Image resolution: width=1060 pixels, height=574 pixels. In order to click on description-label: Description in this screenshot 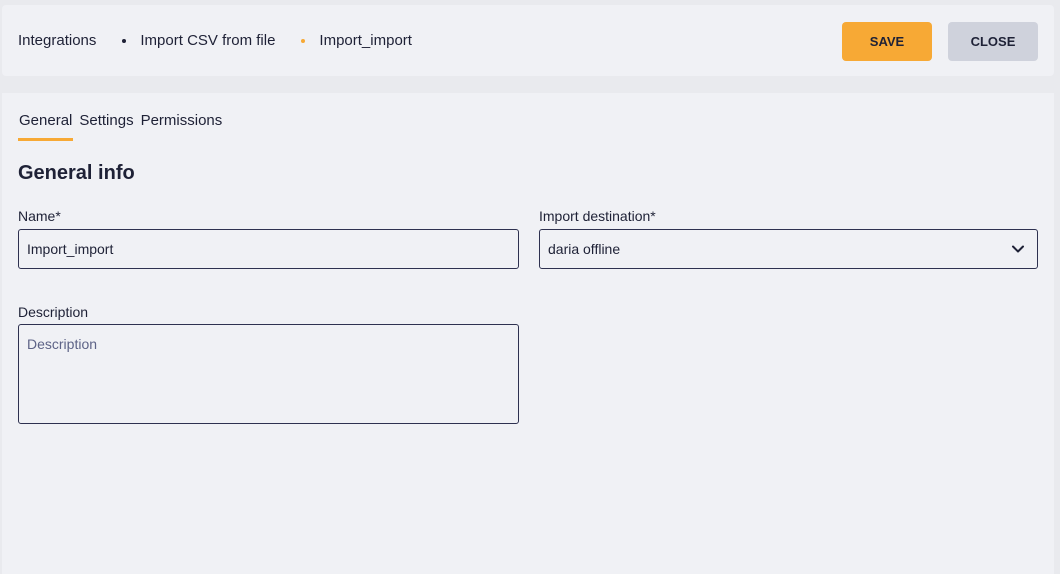, I will do `click(53, 312)`.